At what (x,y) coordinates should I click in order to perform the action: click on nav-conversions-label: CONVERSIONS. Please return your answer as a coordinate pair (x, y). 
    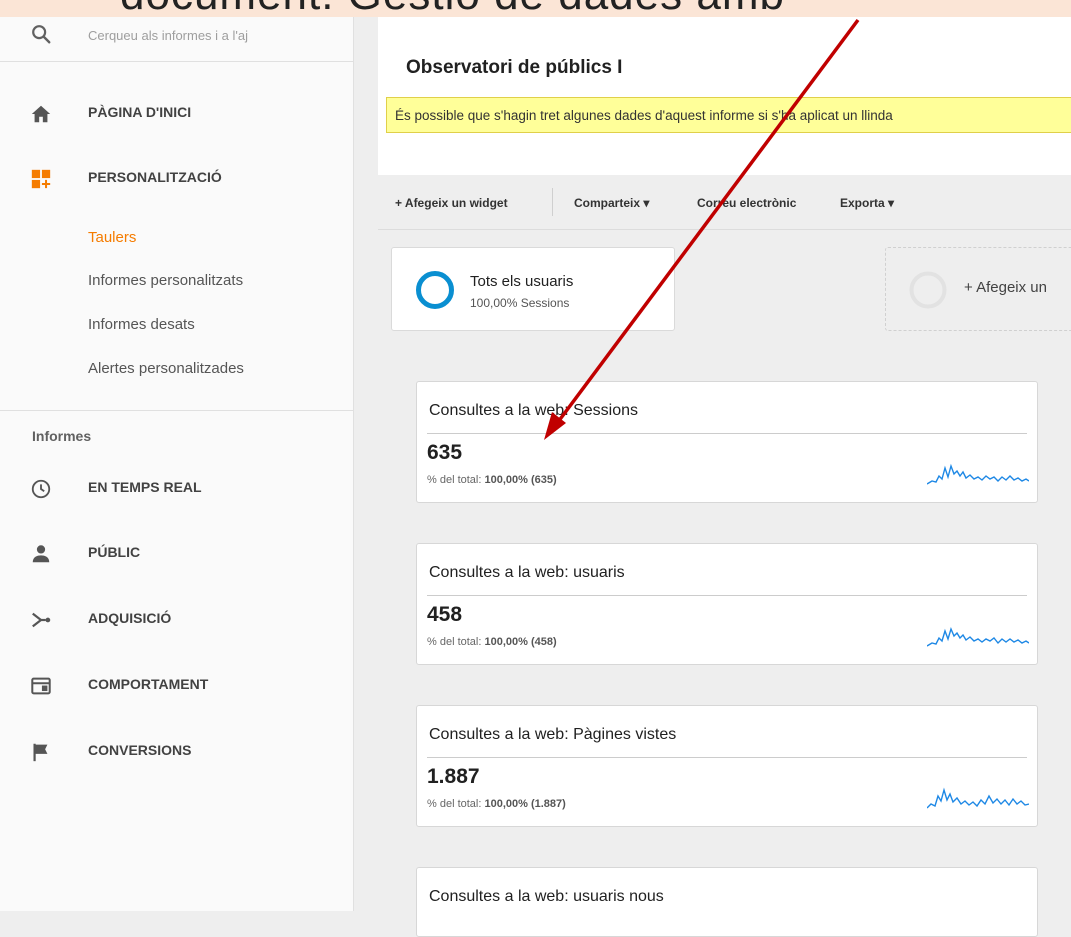
    Looking at the image, I should click on (140, 750).